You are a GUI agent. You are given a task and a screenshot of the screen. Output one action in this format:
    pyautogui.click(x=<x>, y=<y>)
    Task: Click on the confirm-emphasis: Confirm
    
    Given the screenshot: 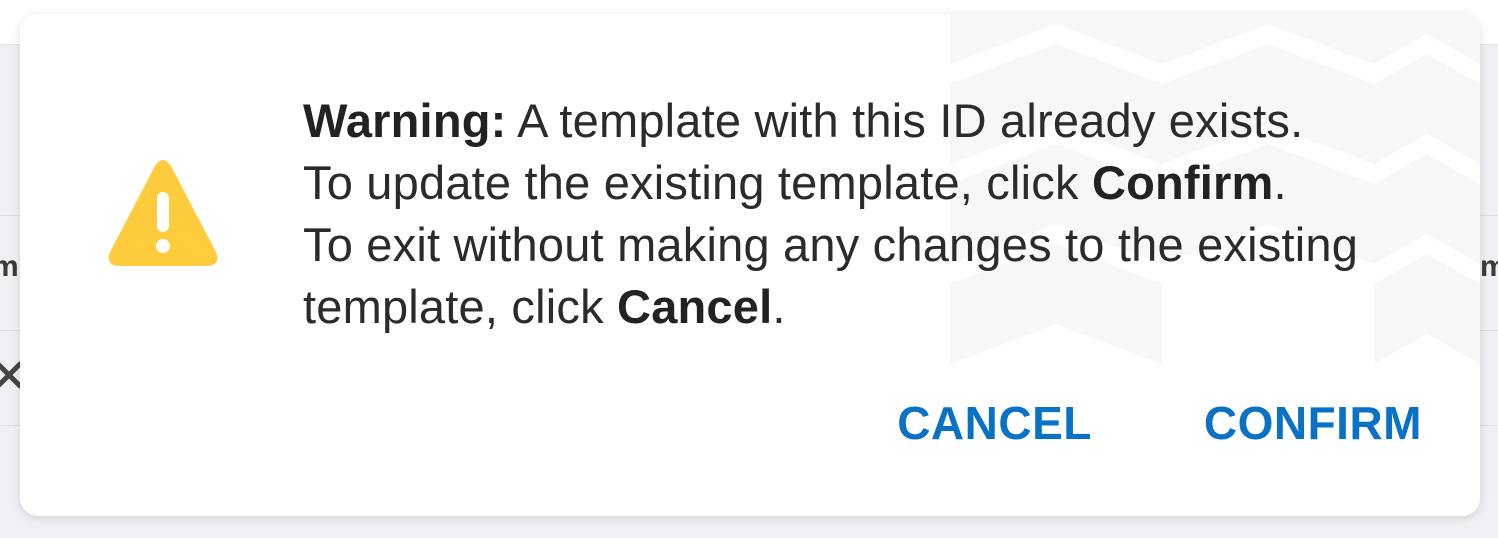 What is the action you would take?
    pyautogui.click(x=1182, y=182)
    